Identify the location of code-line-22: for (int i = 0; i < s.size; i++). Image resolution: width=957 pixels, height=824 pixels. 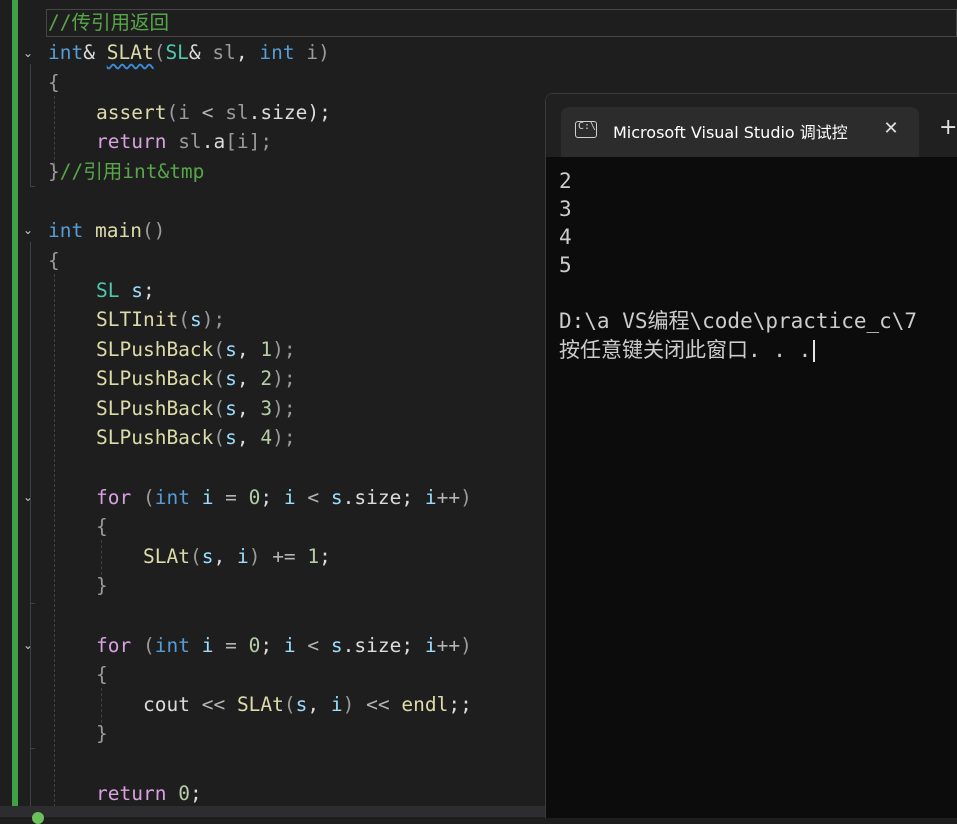
(284, 645).